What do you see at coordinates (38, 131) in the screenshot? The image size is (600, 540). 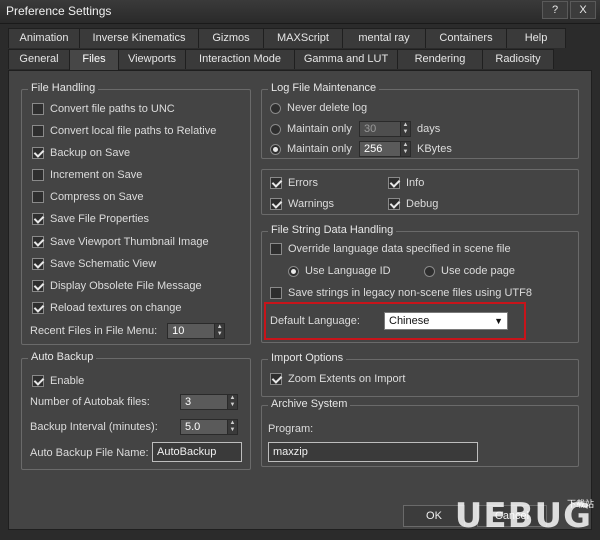 I see `convert-relative-checkbox` at bounding box center [38, 131].